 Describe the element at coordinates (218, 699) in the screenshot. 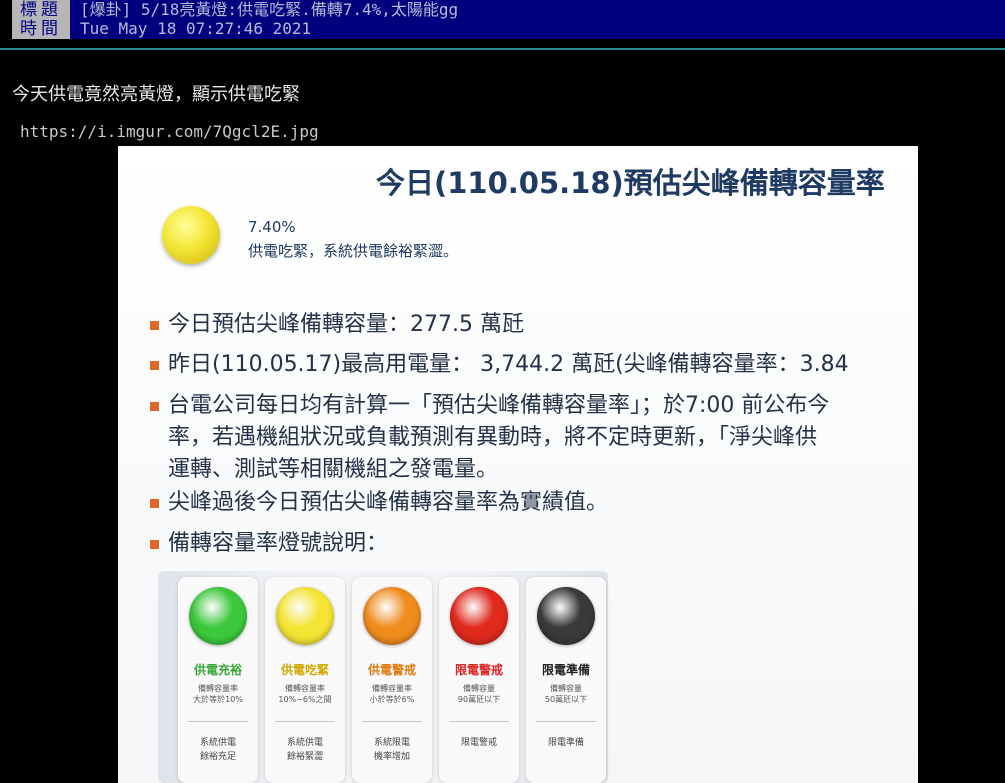

I see `light-rule: 大於等於10%` at that location.